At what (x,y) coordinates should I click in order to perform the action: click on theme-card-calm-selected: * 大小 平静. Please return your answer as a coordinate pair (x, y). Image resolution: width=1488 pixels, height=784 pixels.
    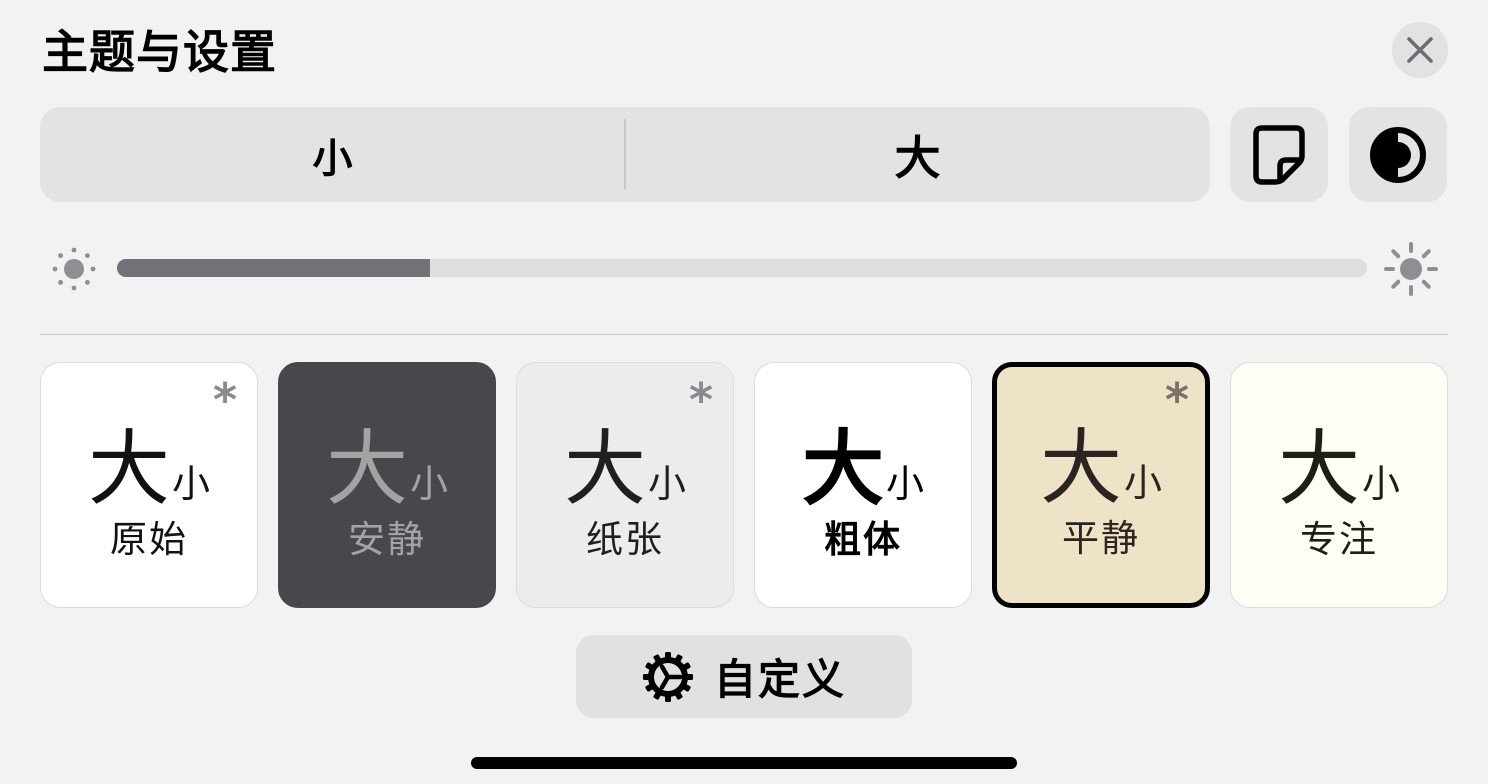
    Looking at the image, I should click on (1101, 485).